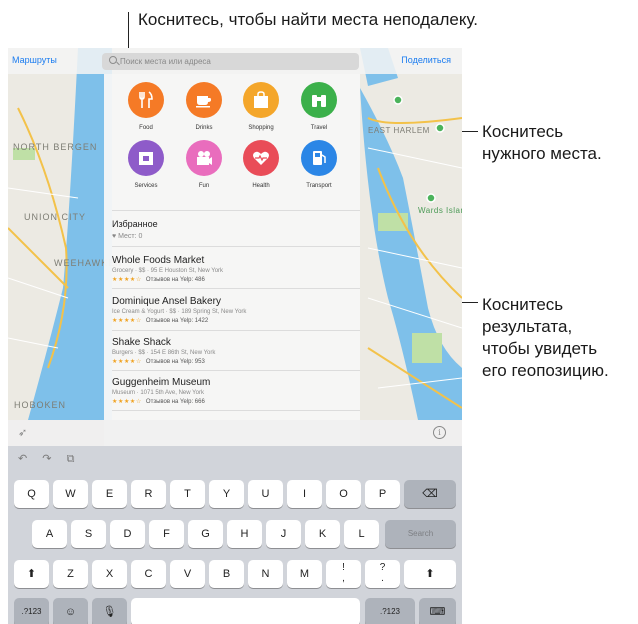  What do you see at coordinates (245, 611) in the screenshot?
I see `space-key` at bounding box center [245, 611].